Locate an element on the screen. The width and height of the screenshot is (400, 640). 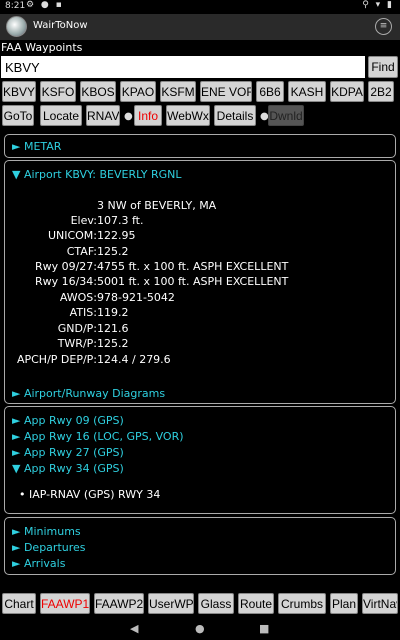
locate-button: Locate is located at coordinates (61, 115).